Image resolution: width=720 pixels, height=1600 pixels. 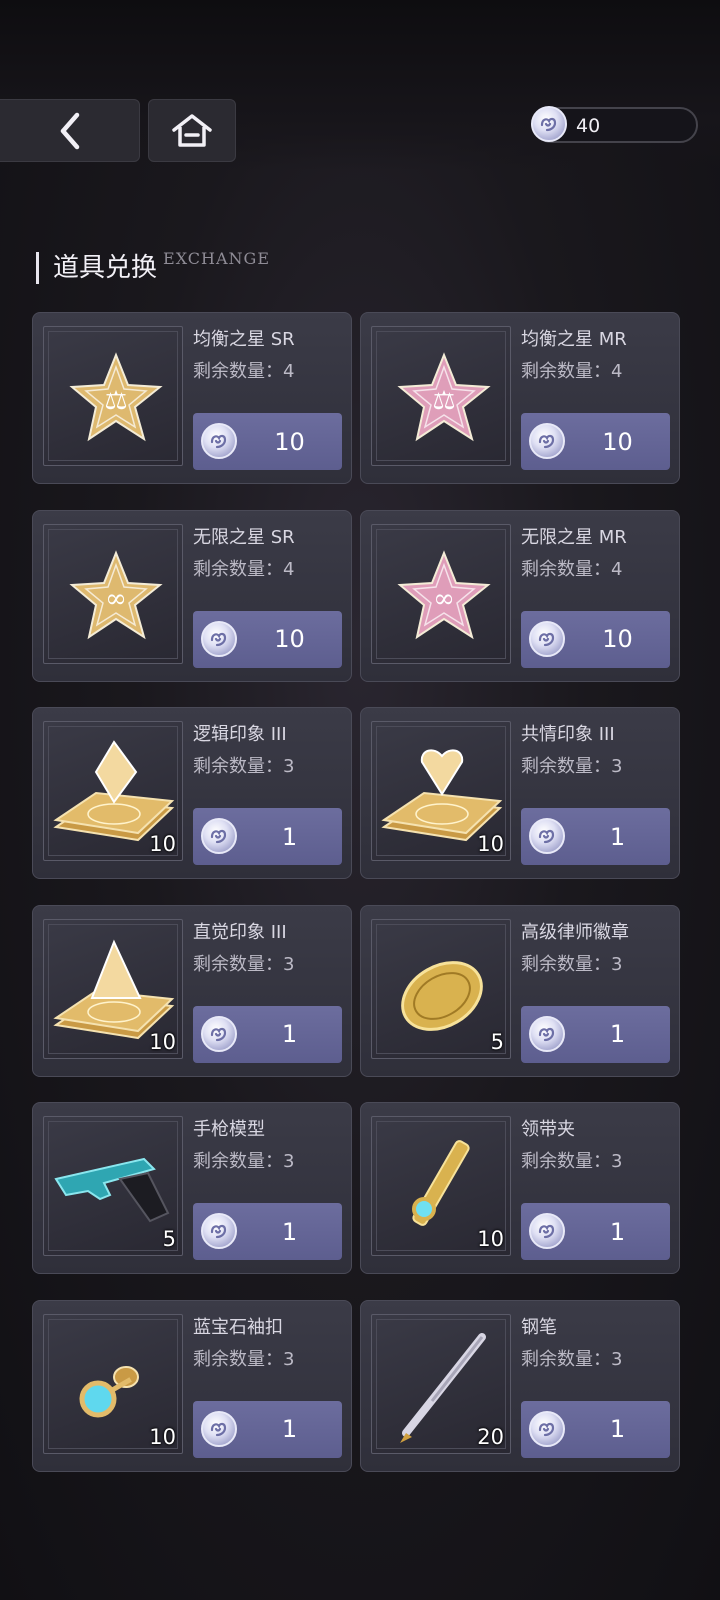 I want to click on exchange-item-card-10: 10 蓝宝石袖扣 剩余数量：3 1, so click(x=192, y=1385).